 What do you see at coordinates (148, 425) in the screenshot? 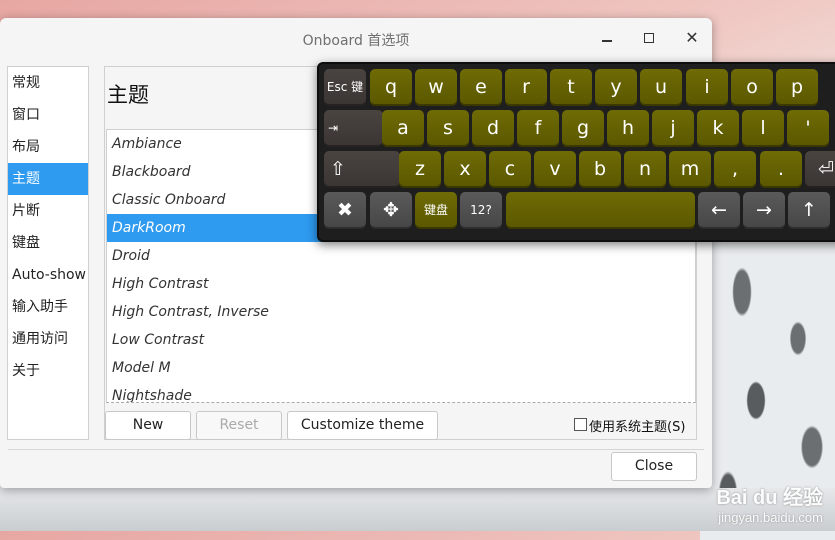
I see `new-theme-button: New` at bounding box center [148, 425].